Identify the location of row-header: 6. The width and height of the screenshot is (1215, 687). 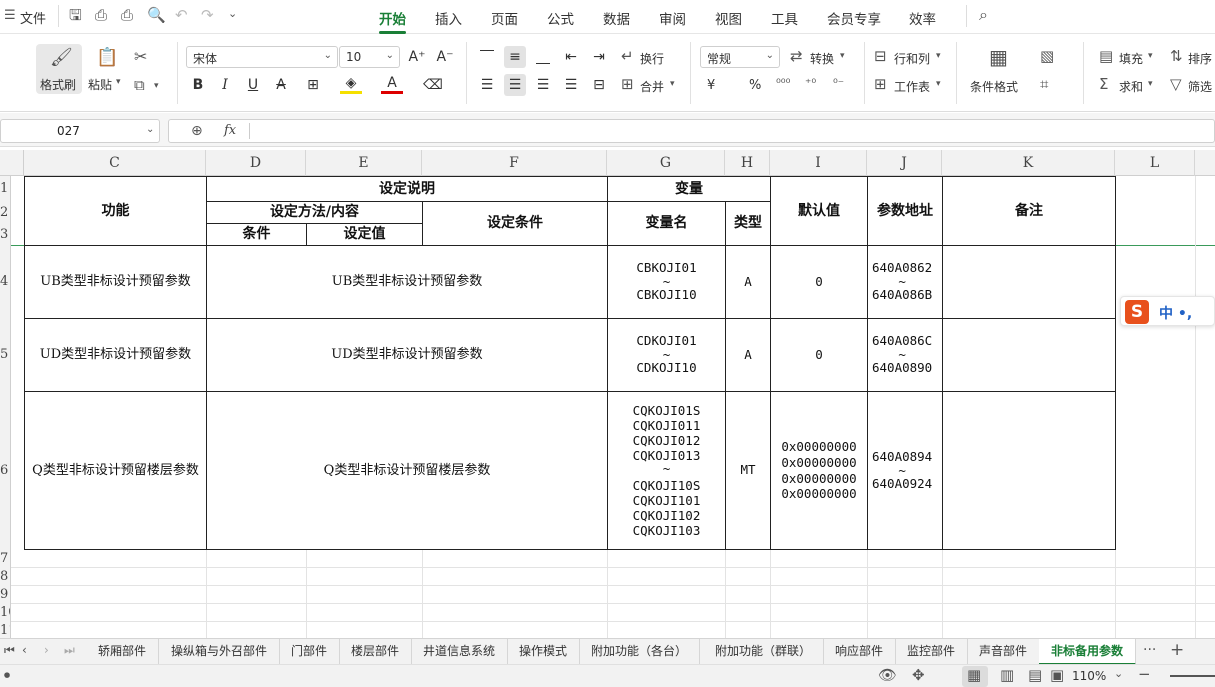
(5, 470).